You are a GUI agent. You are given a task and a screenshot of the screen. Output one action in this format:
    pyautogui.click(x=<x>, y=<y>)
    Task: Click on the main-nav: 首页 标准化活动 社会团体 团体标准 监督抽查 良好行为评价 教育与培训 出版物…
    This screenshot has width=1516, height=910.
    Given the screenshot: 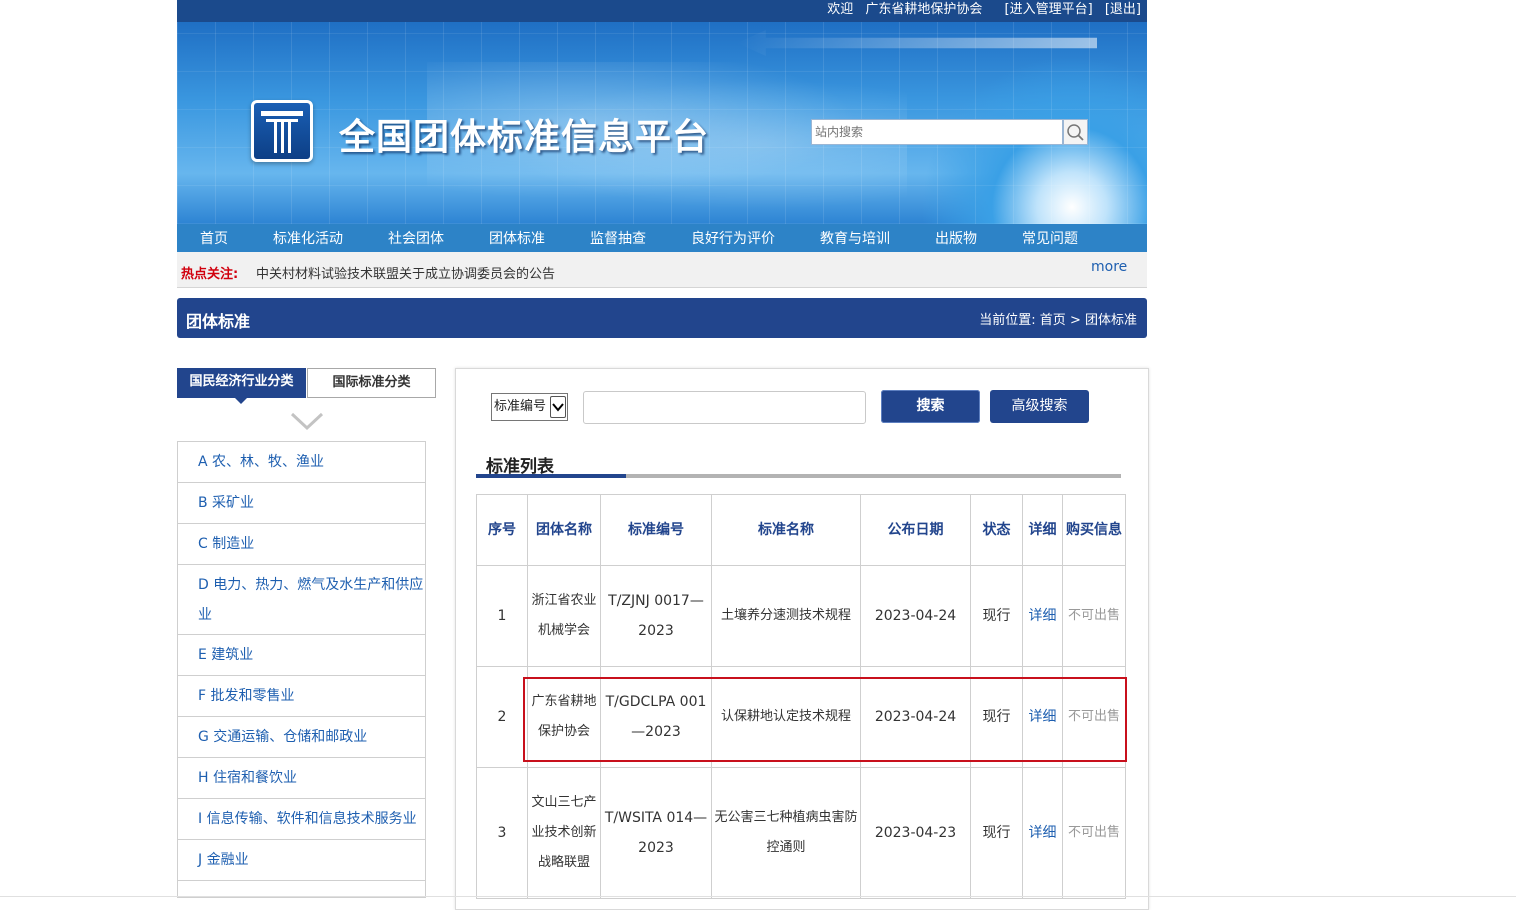 What is the action you would take?
    pyautogui.click(x=662, y=238)
    